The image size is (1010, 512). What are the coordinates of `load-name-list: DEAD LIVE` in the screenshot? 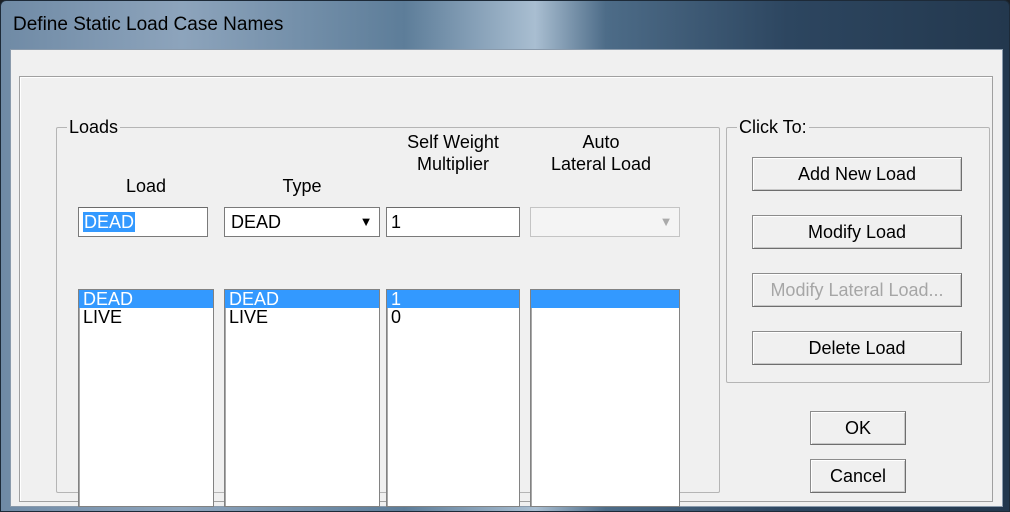 It's located at (146, 398).